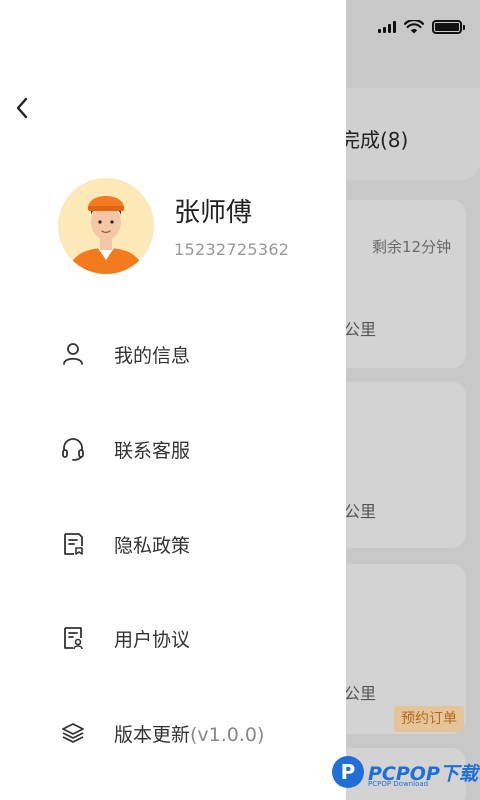 This screenshot has width=480, height=800. Describe the element at coordinates (152, 734) in the screenshot. I see `menu-item-label-text: 版本更新` at that location.